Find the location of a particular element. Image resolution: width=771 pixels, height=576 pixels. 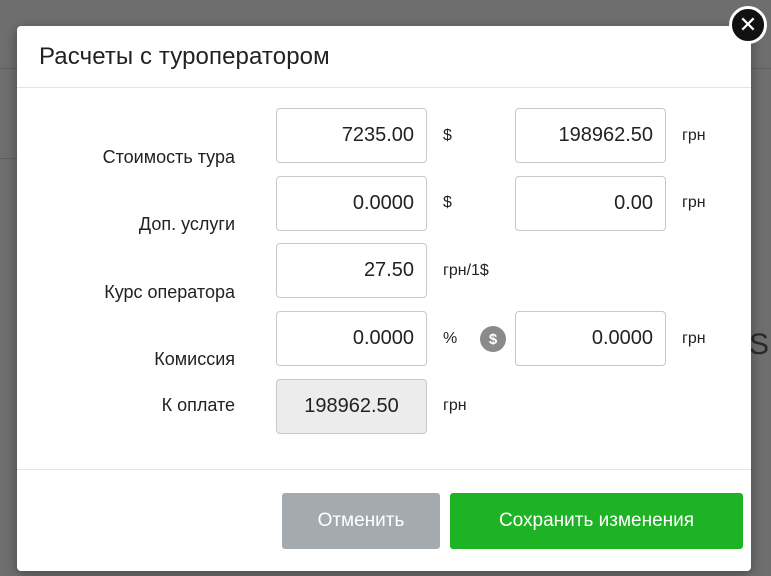

to-pay-label: К оплате is located at coordinates (198, 405).